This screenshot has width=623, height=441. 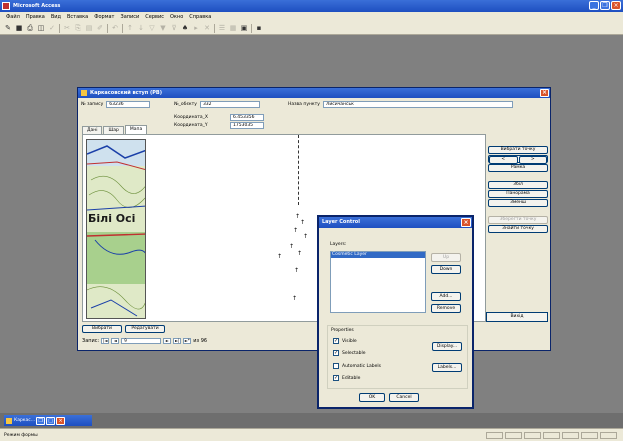 What do you see at coordinates (136, 129) in the screenshot?
I see `tab-map: Мапа` at bounding box center [136, 129].